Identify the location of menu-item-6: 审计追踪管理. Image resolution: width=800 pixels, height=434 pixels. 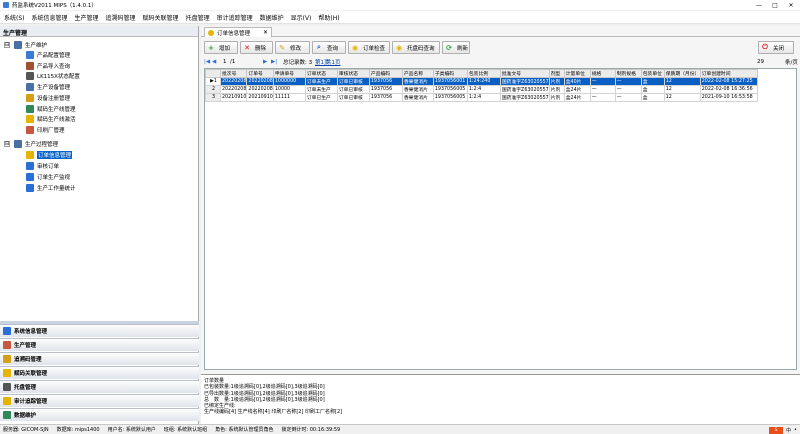
(235, 17).